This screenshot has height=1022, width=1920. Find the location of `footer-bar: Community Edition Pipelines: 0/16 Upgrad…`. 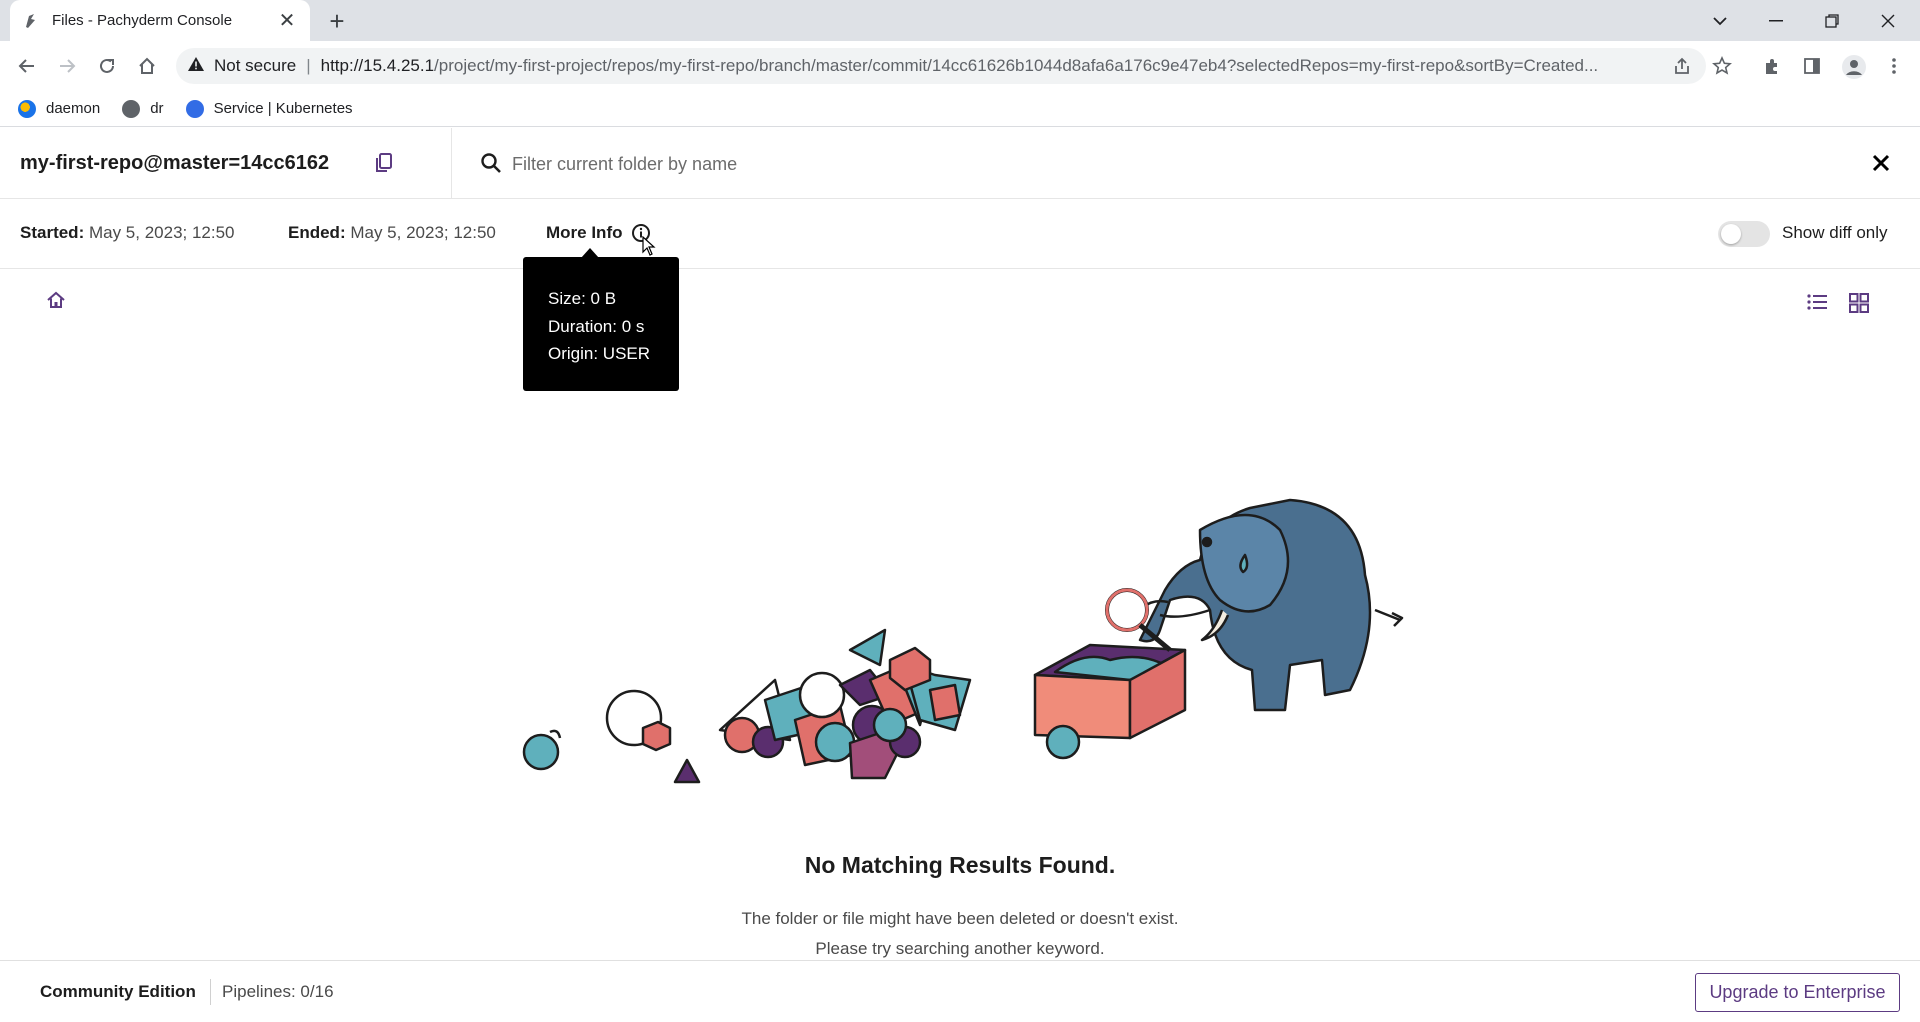

footer-bar: Community Edition Pipelines: 0/16 Upgrad… is located at coordinates (960, 991).